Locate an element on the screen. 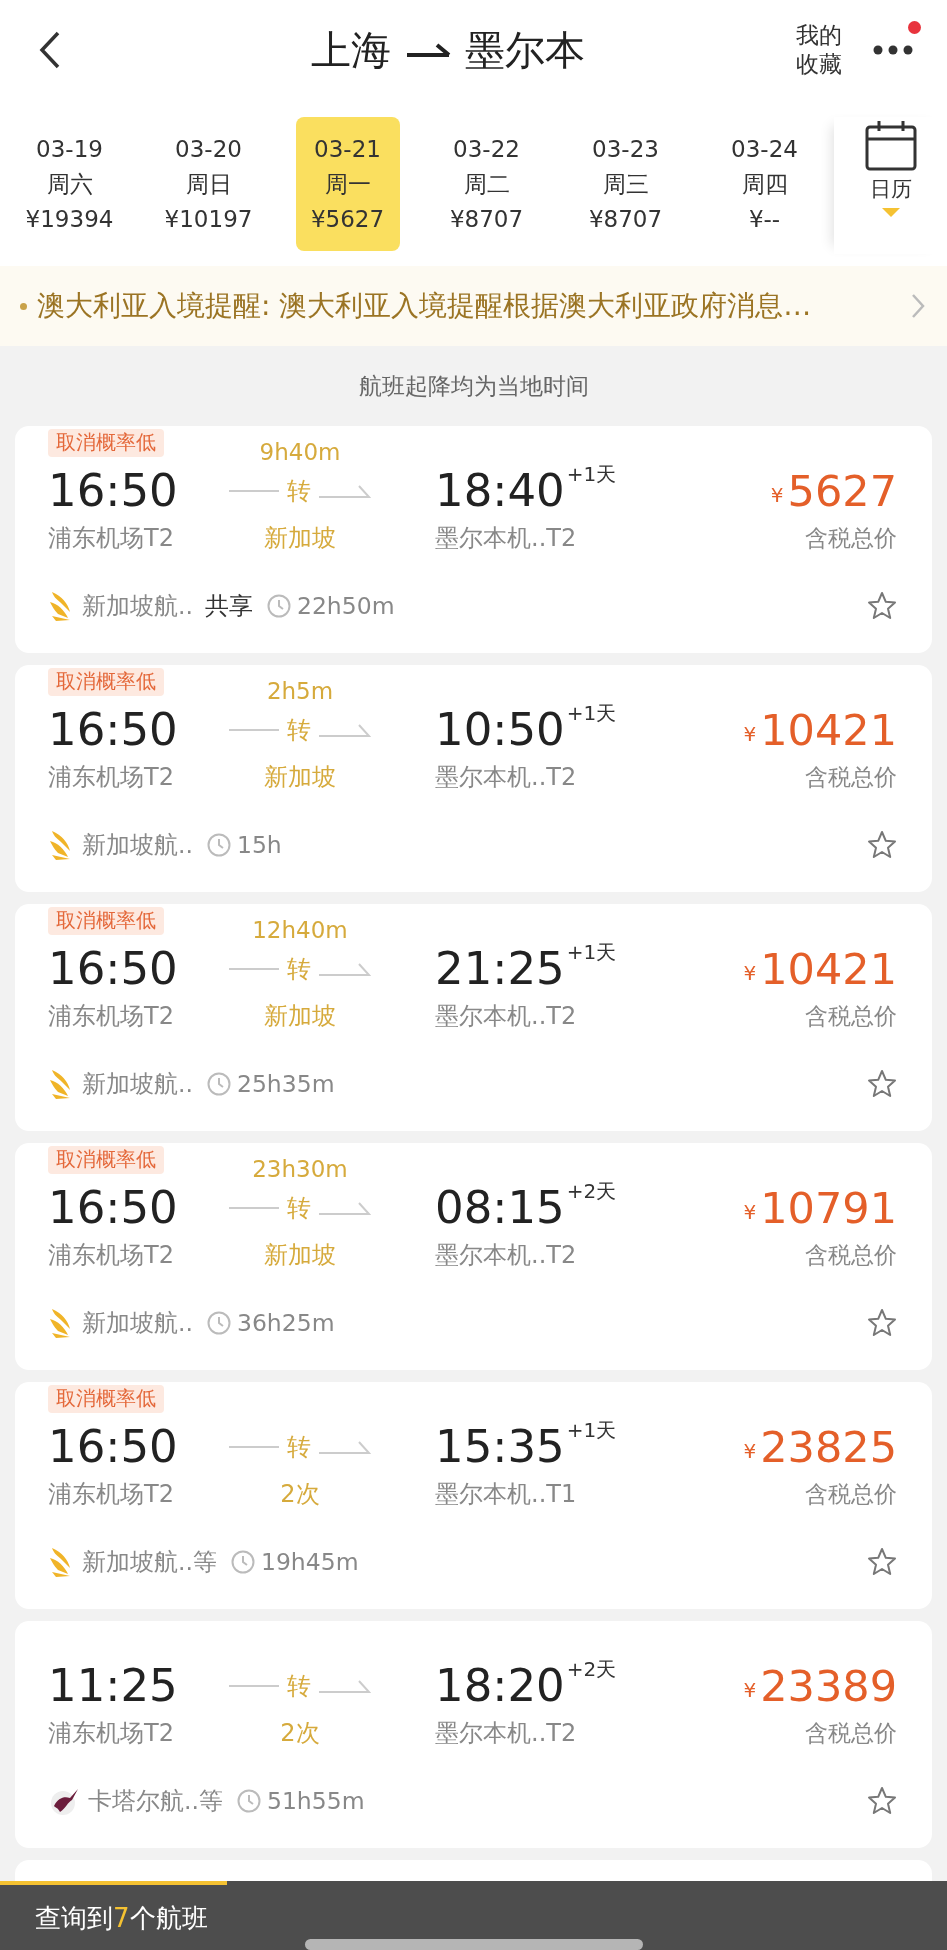  local-time-hint: 航班起降均为当地时间 is located at coordinates (473, 386).